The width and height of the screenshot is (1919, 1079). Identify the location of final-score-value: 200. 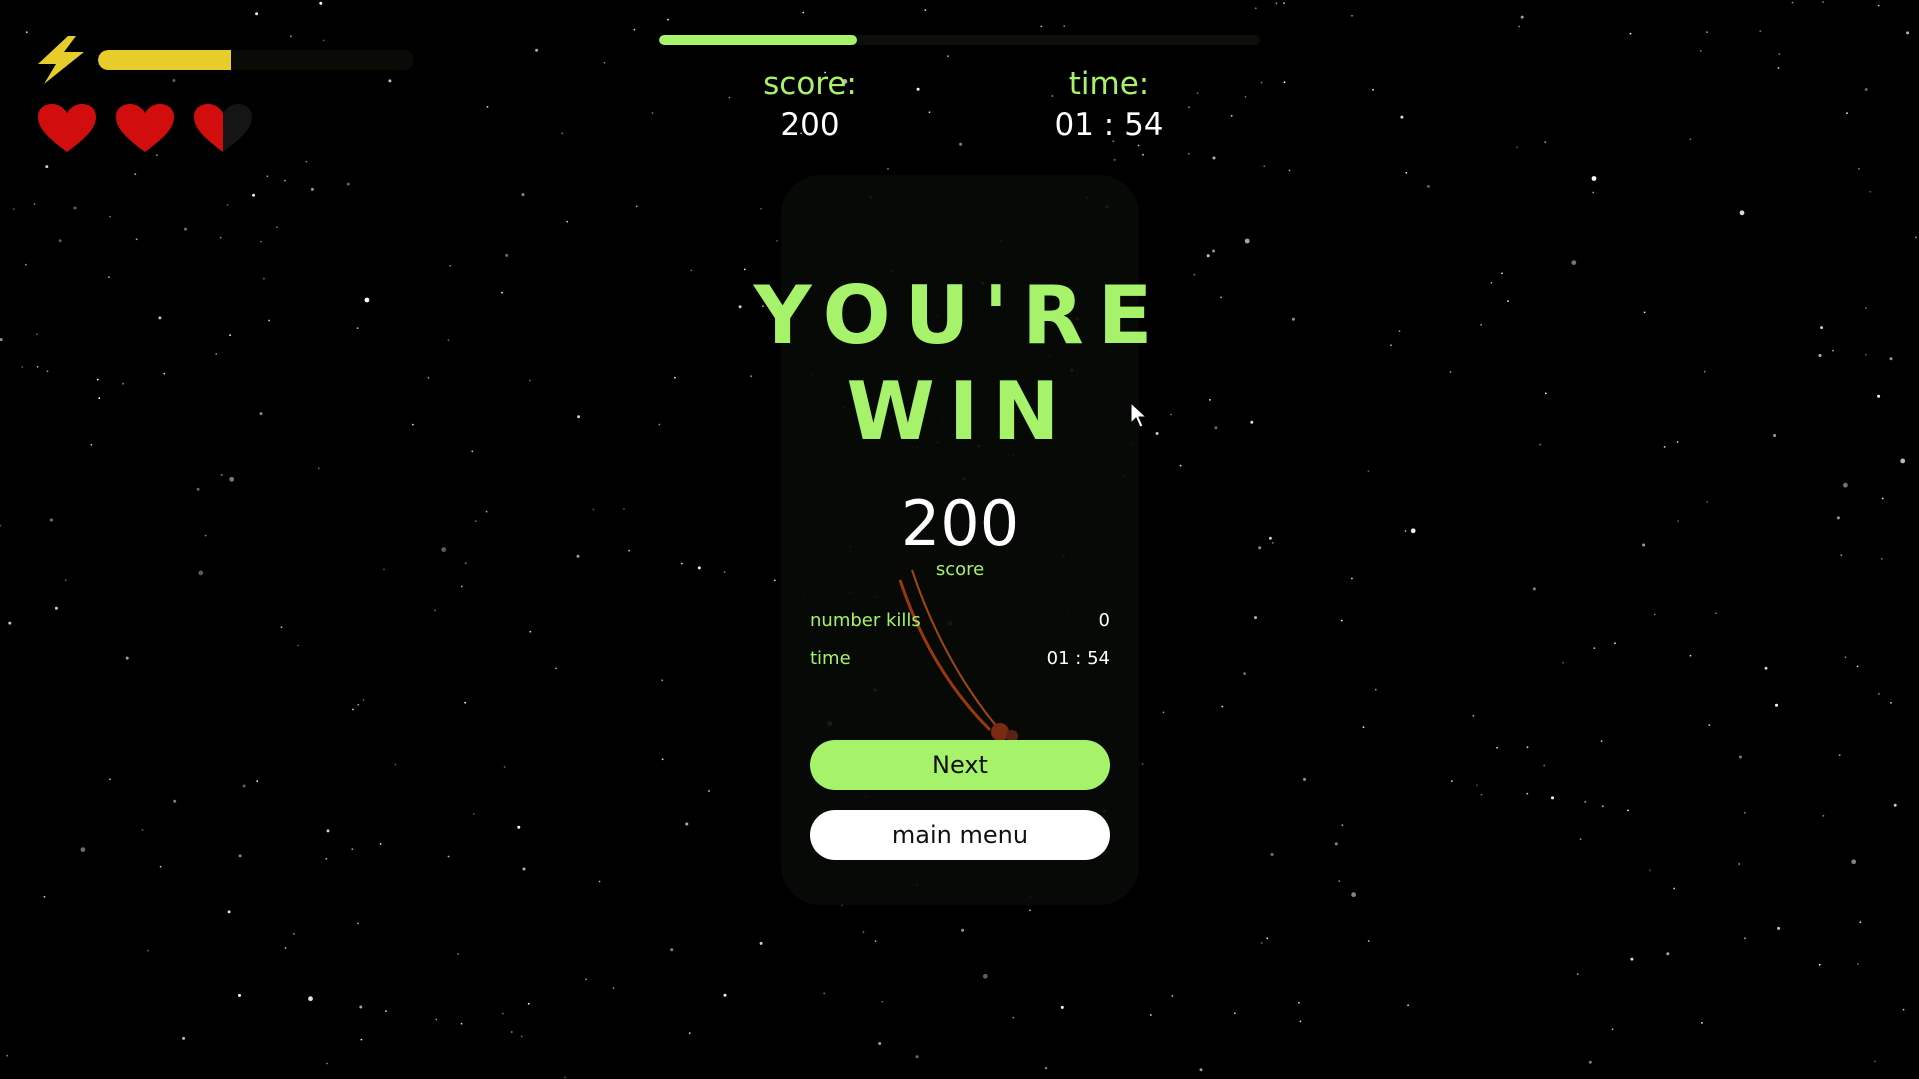
(960, 523).